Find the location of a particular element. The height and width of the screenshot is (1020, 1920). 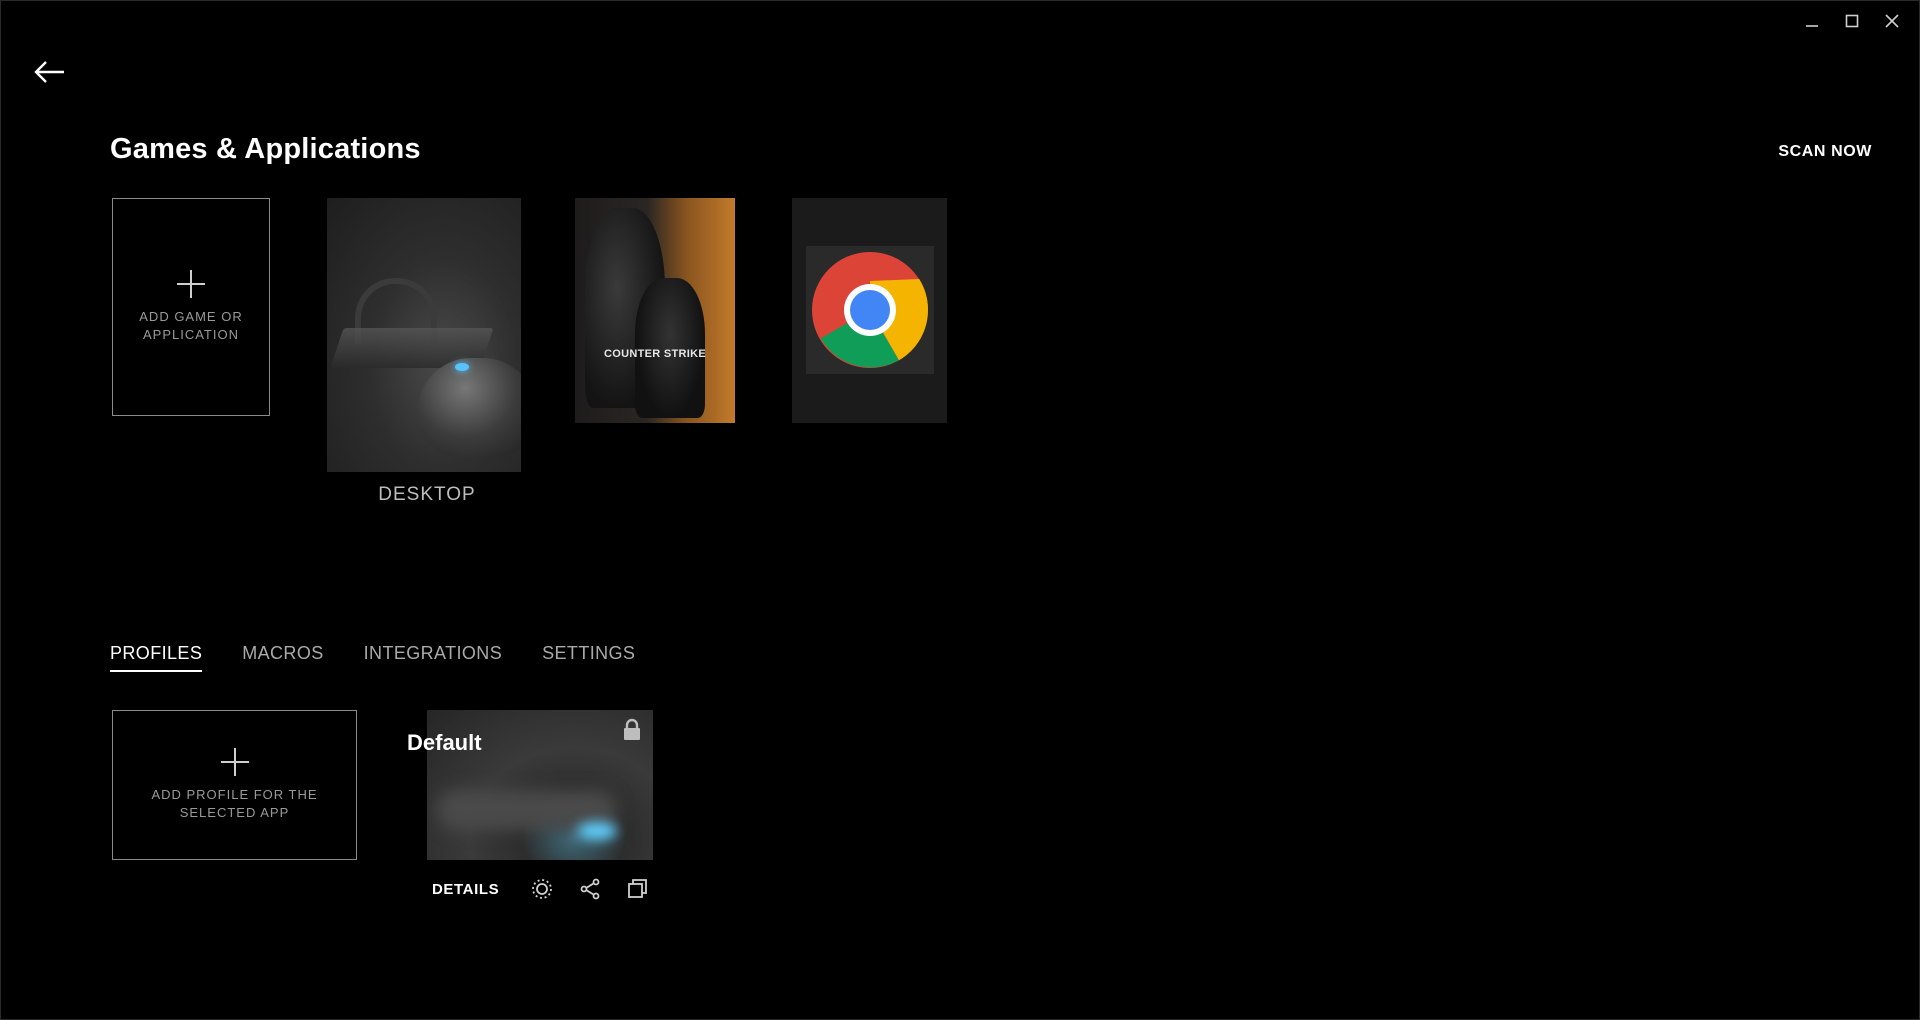

maximize-icon is located at coordinates (1852, 21).